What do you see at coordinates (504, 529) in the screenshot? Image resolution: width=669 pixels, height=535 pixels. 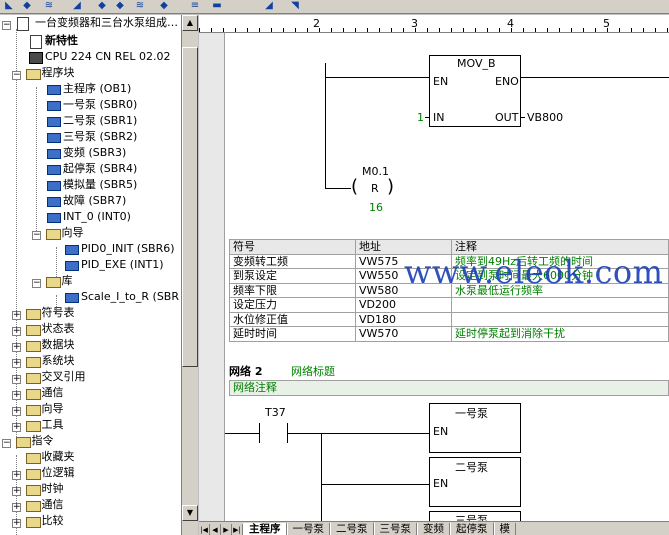 I see `tab-analog: 模` at bounding box center [504, 529].